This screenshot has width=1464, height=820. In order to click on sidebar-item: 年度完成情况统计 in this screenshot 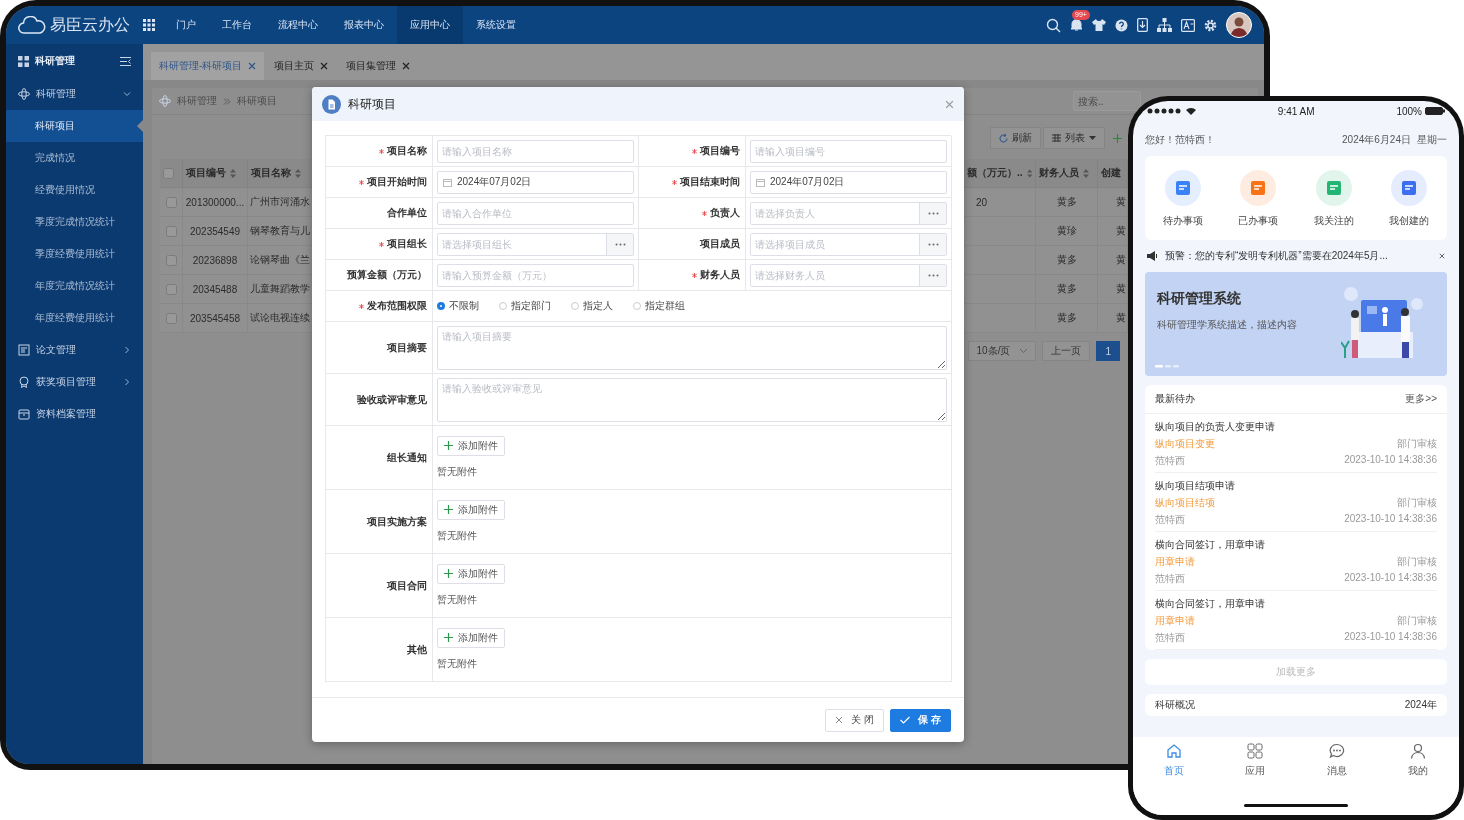, I will do `click(74, 286)`.